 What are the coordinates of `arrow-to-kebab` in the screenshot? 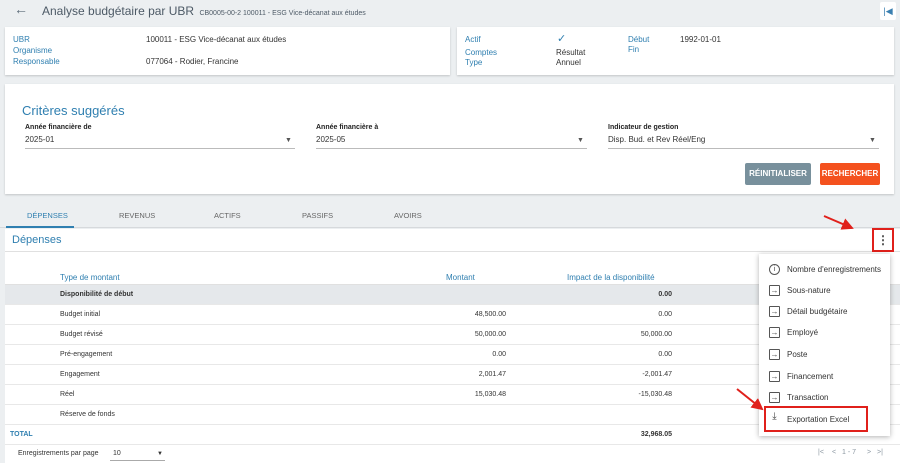 It's located at (838, 222).